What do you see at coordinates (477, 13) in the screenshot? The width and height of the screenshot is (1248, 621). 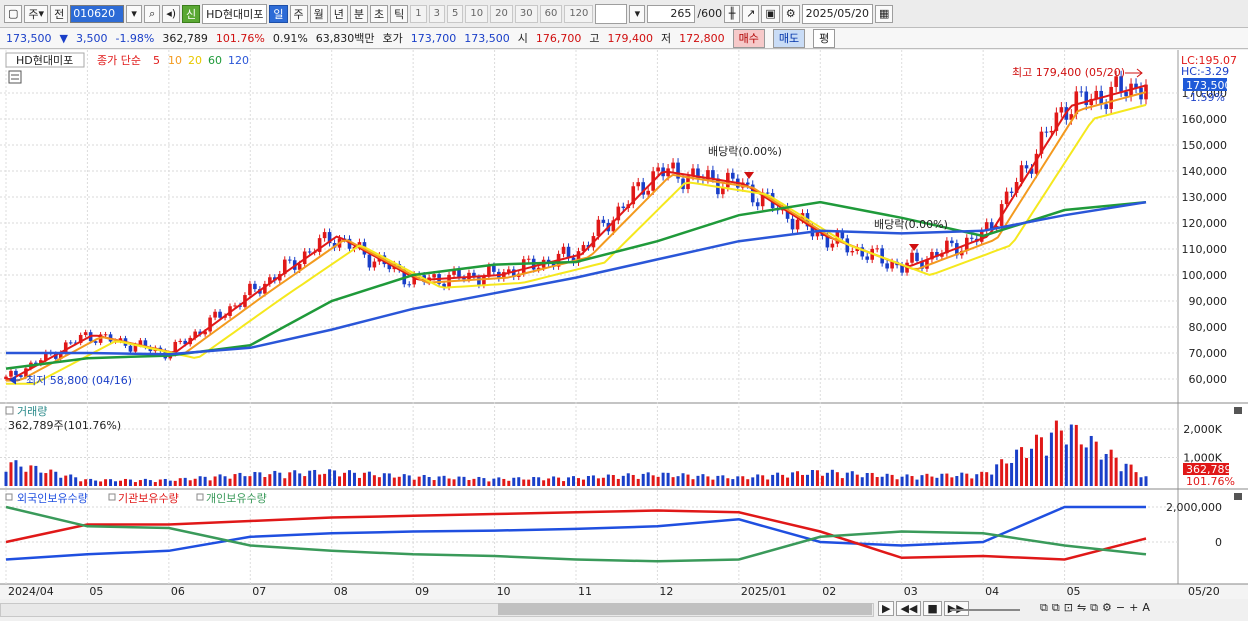 I see `interval-10-button: 10` at bounding box center [477, 13].